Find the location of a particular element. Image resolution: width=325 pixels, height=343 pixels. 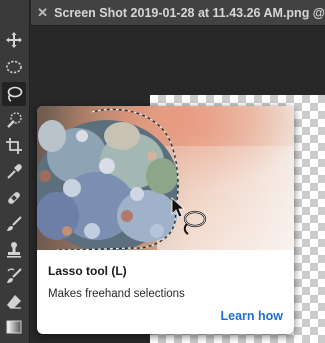

tools-panel is located at coordinates (15, 171).